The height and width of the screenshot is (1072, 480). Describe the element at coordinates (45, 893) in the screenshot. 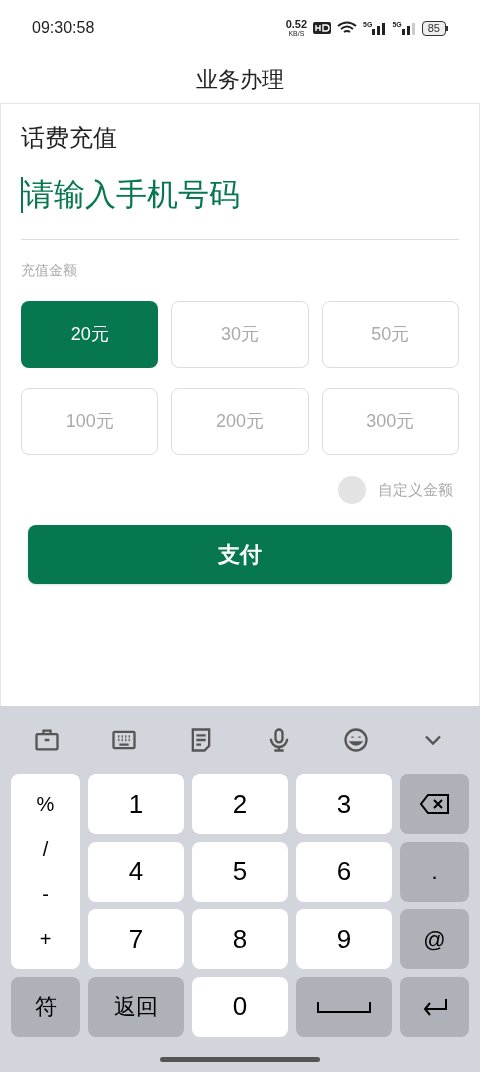

I see `symbol-key: -` at that location.